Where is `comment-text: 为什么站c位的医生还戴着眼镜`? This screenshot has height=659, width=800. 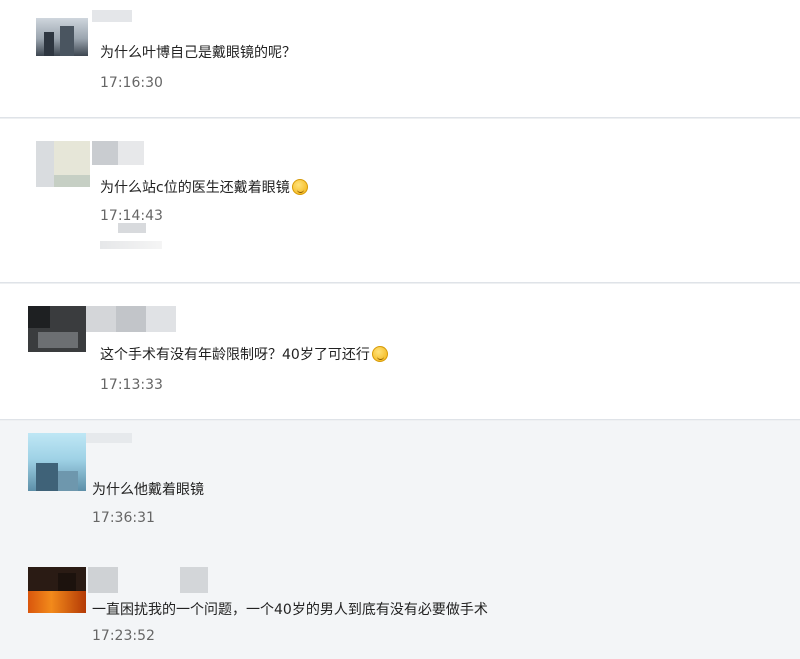
comment-text: 为什么站c位的医生还戴着眼镜 is located at coordinates (204, 188).